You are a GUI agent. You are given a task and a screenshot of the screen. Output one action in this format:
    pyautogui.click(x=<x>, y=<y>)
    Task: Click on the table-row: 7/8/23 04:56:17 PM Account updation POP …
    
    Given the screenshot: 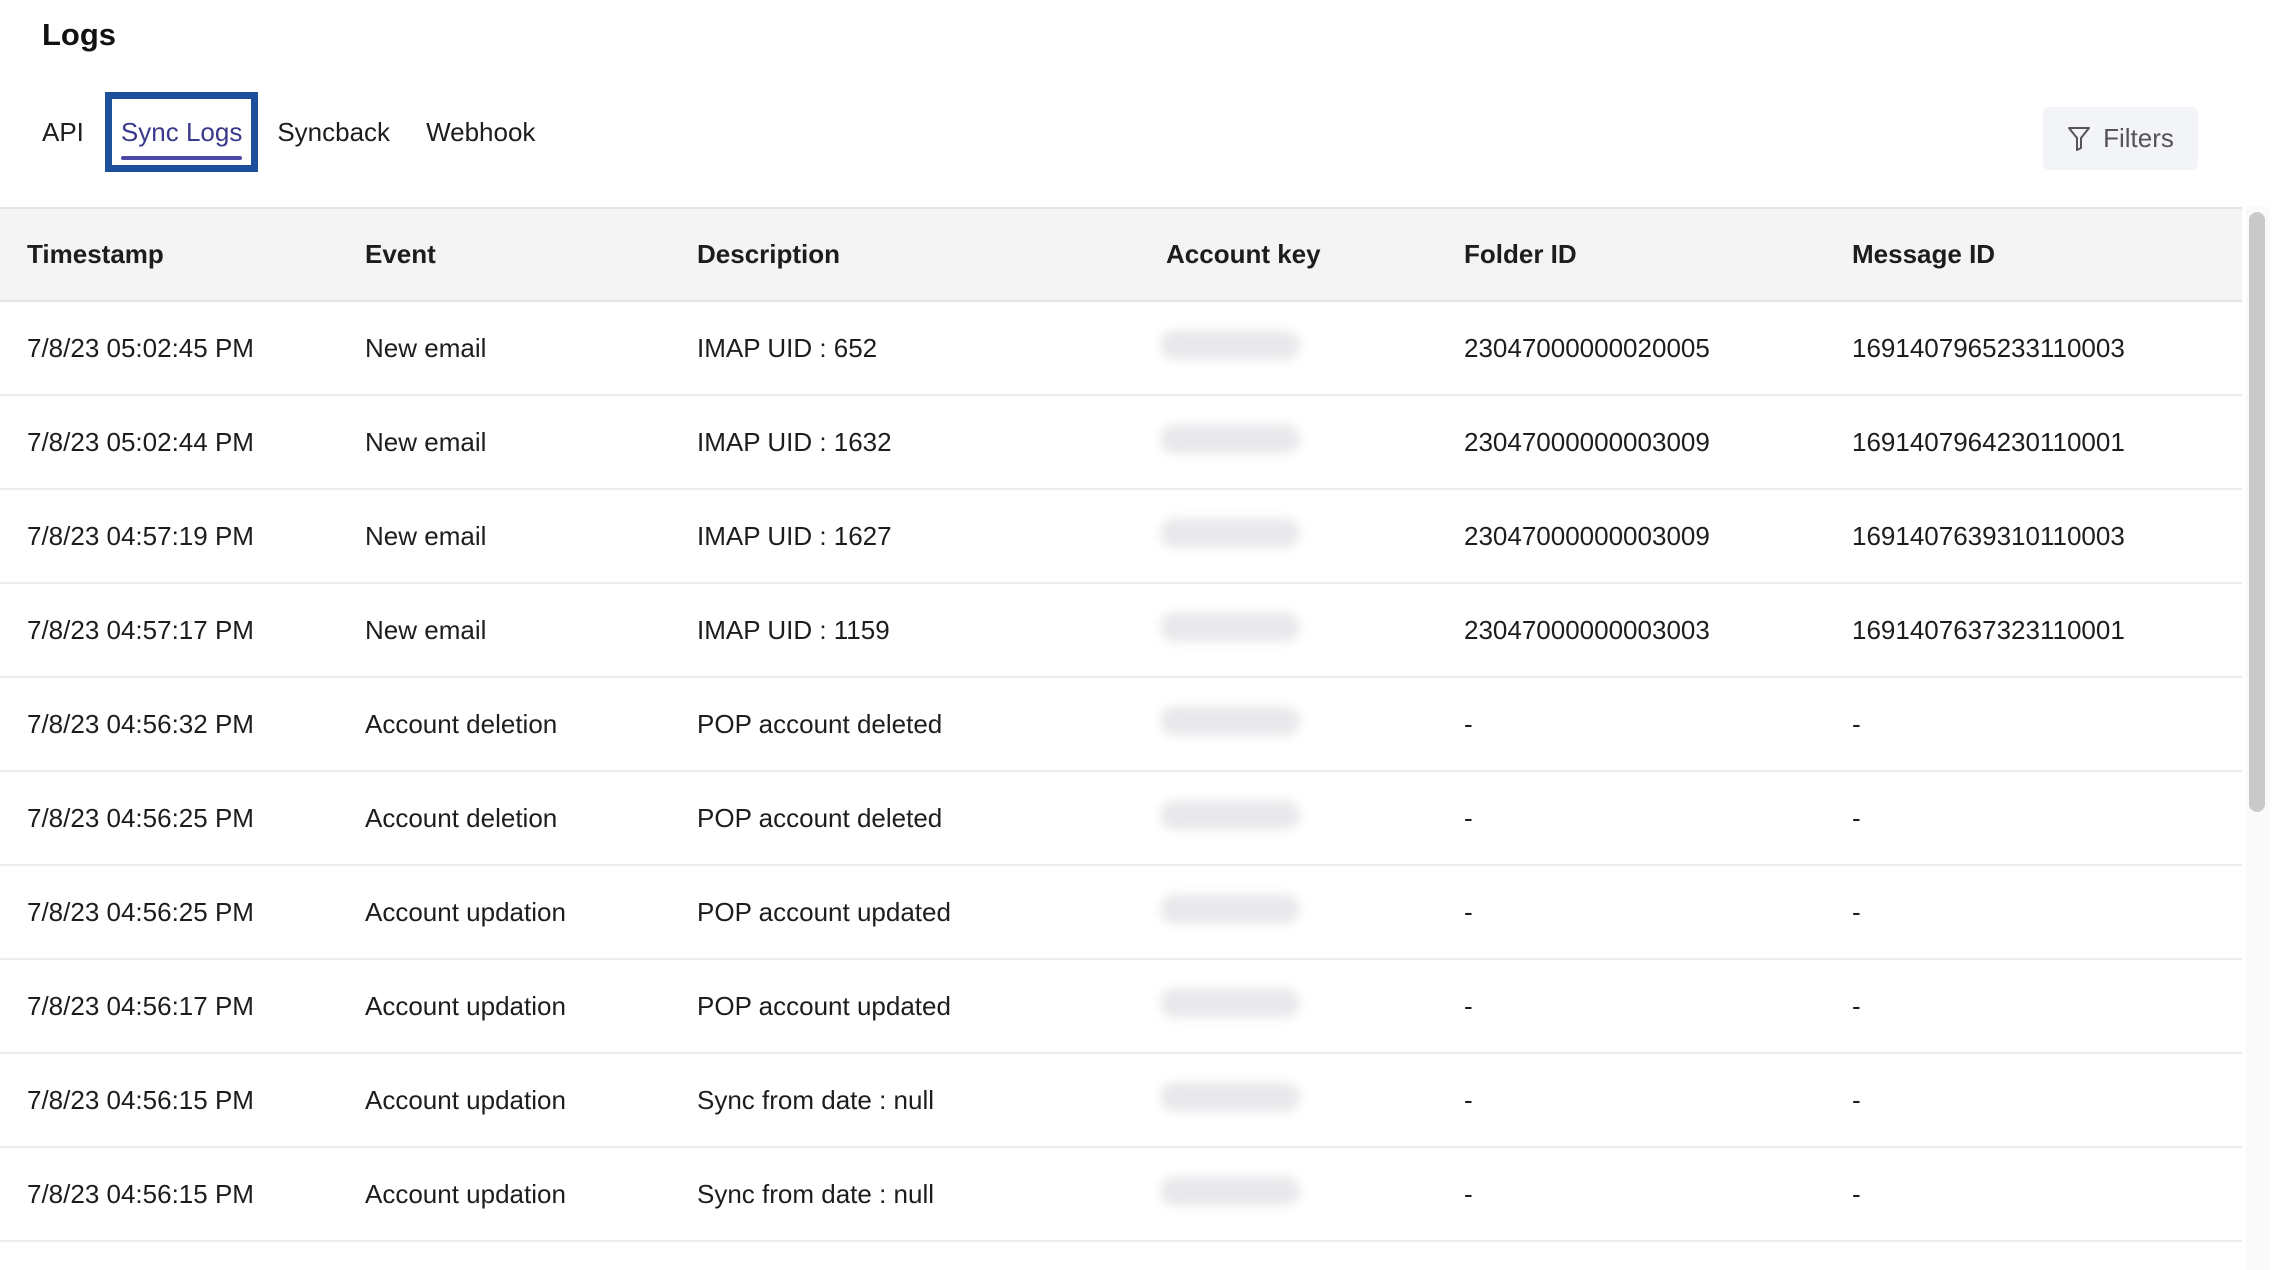 What is the action you would take?
    pyautogui.click(x=1121, y=1006)
    